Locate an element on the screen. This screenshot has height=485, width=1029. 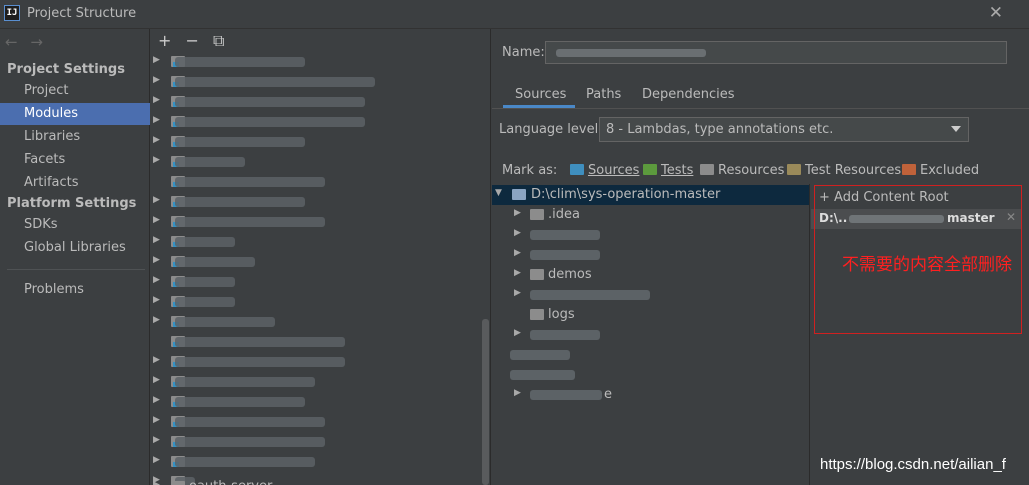
sidebar-item-libraries: Libraries is located at coordinates (75, 137).